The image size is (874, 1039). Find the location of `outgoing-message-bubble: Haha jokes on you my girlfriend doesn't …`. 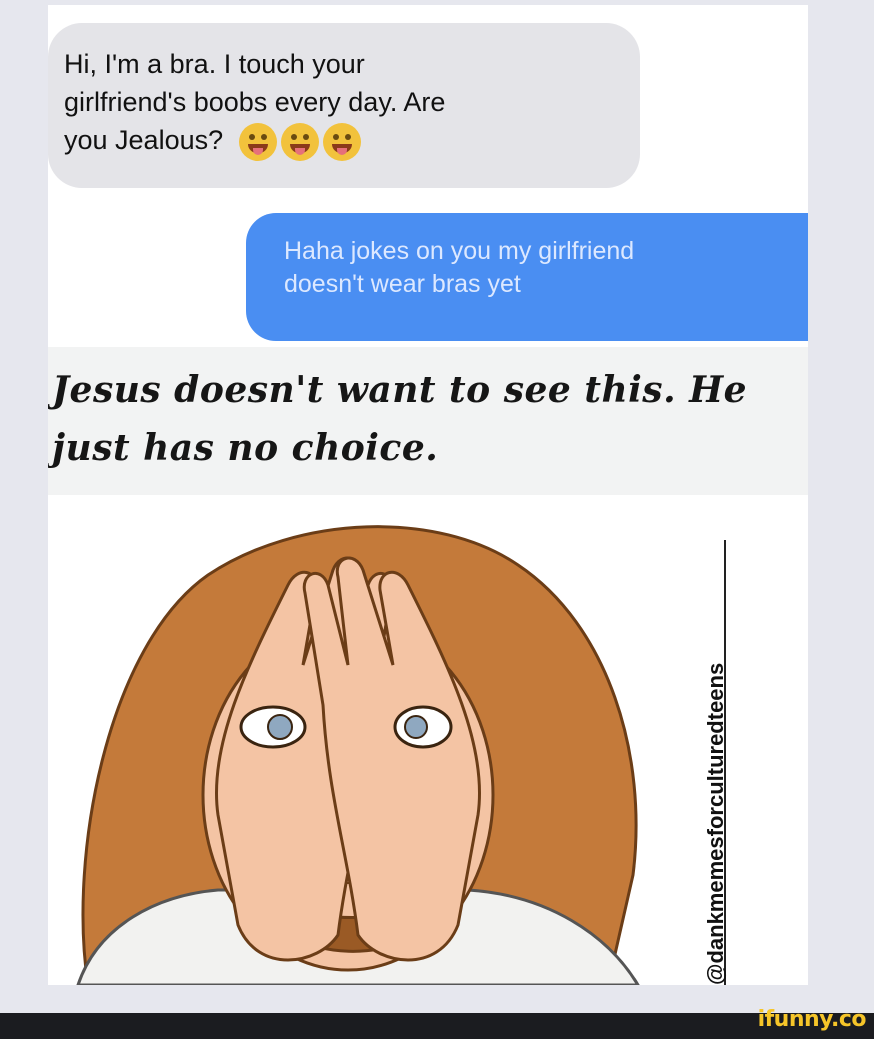

outgoing-message-bubble: Haha jokes on you my girlfriend doesn't … is located at coordinates (527, 277).